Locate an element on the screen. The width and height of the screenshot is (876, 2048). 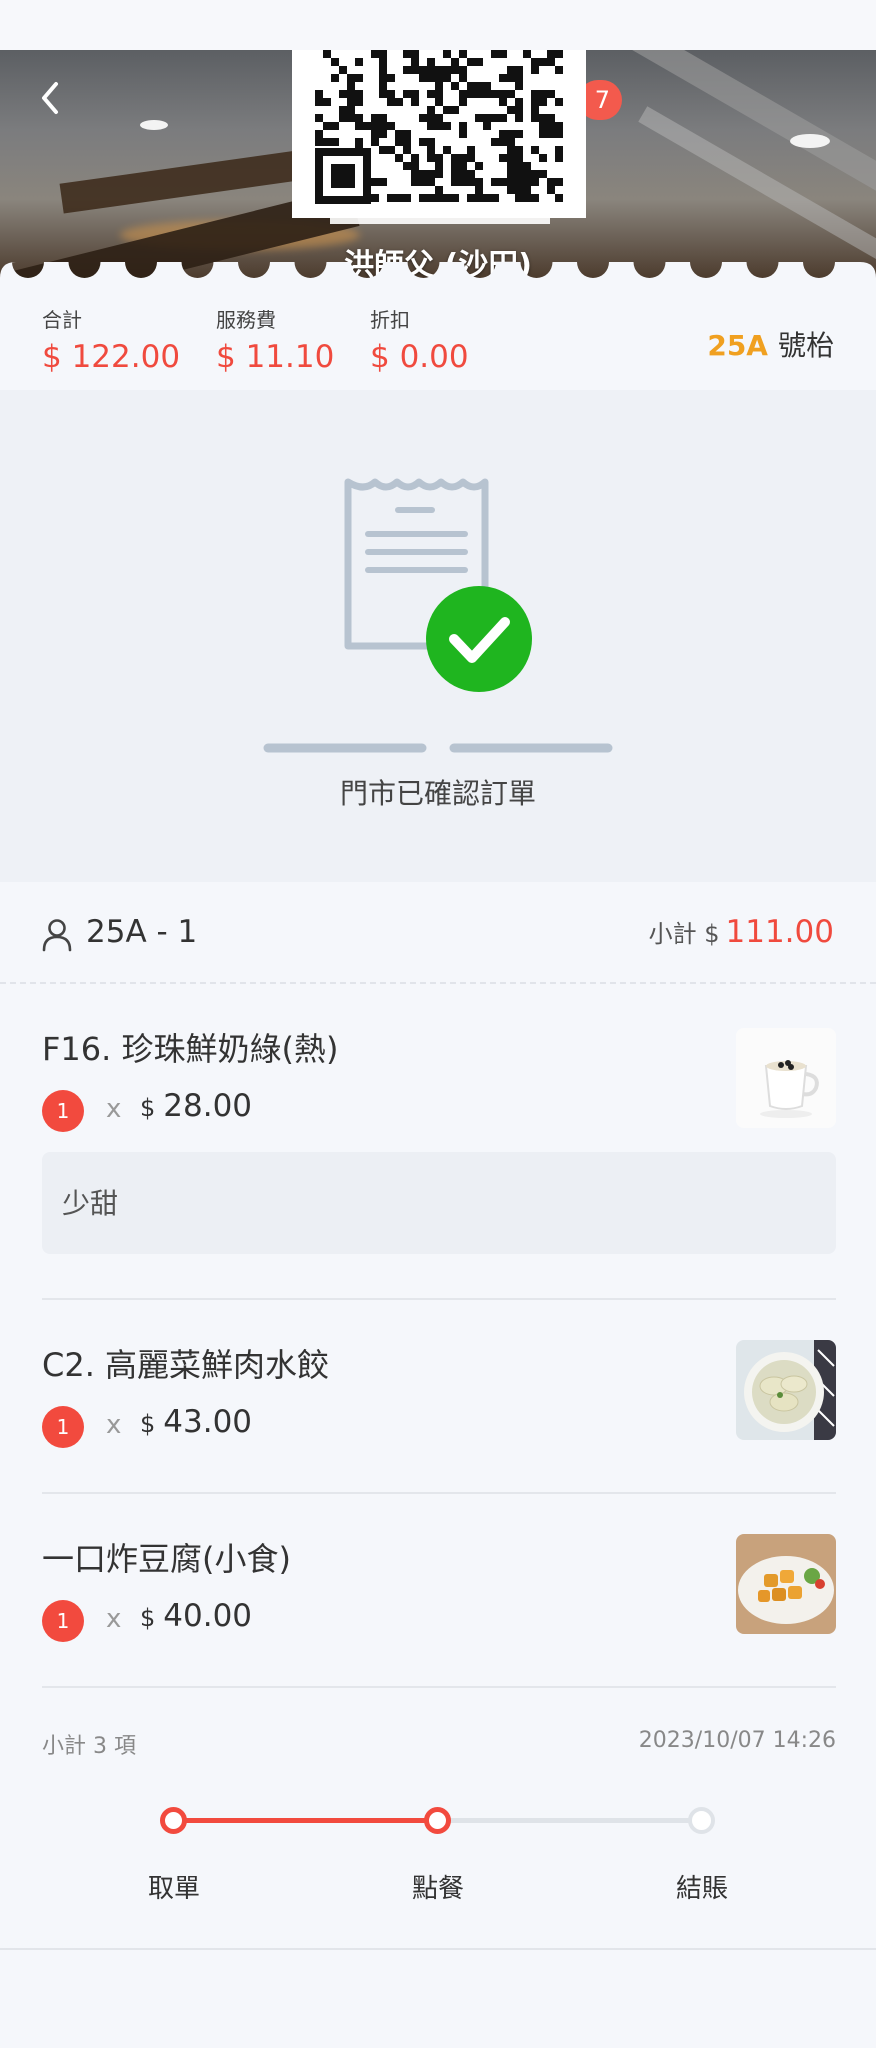
guest-header: 25A - 1 小計 $111.00 is located at coordinates (438, 935).